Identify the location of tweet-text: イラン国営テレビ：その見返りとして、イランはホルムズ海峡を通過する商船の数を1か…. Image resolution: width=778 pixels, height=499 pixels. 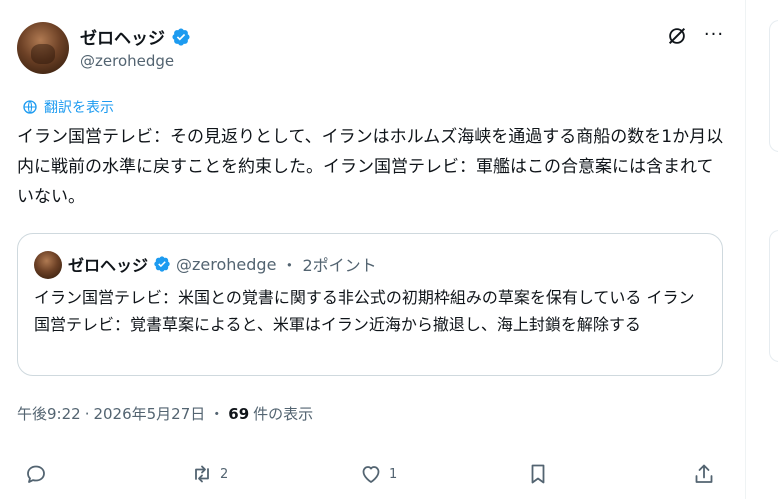
(370, 167).